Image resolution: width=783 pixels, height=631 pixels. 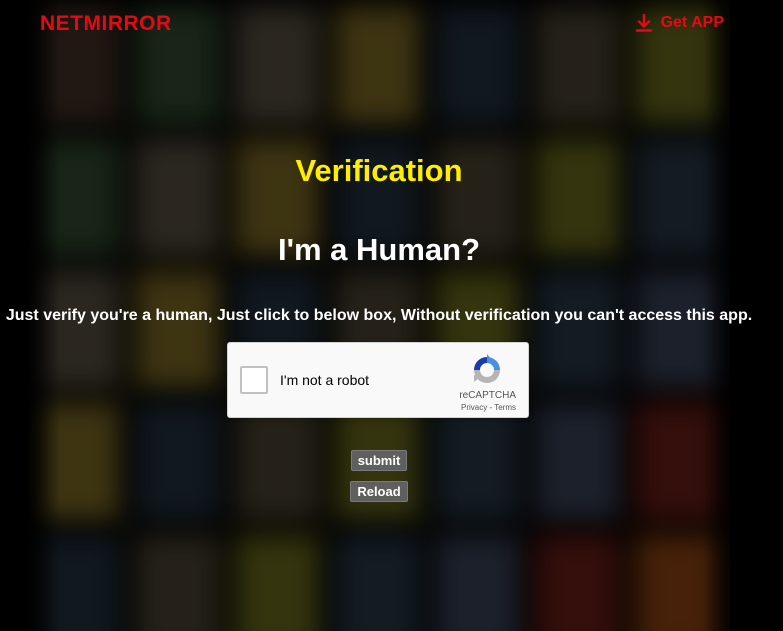 I want to click on privacy-link: Privacy, so click(x=474, y=407).